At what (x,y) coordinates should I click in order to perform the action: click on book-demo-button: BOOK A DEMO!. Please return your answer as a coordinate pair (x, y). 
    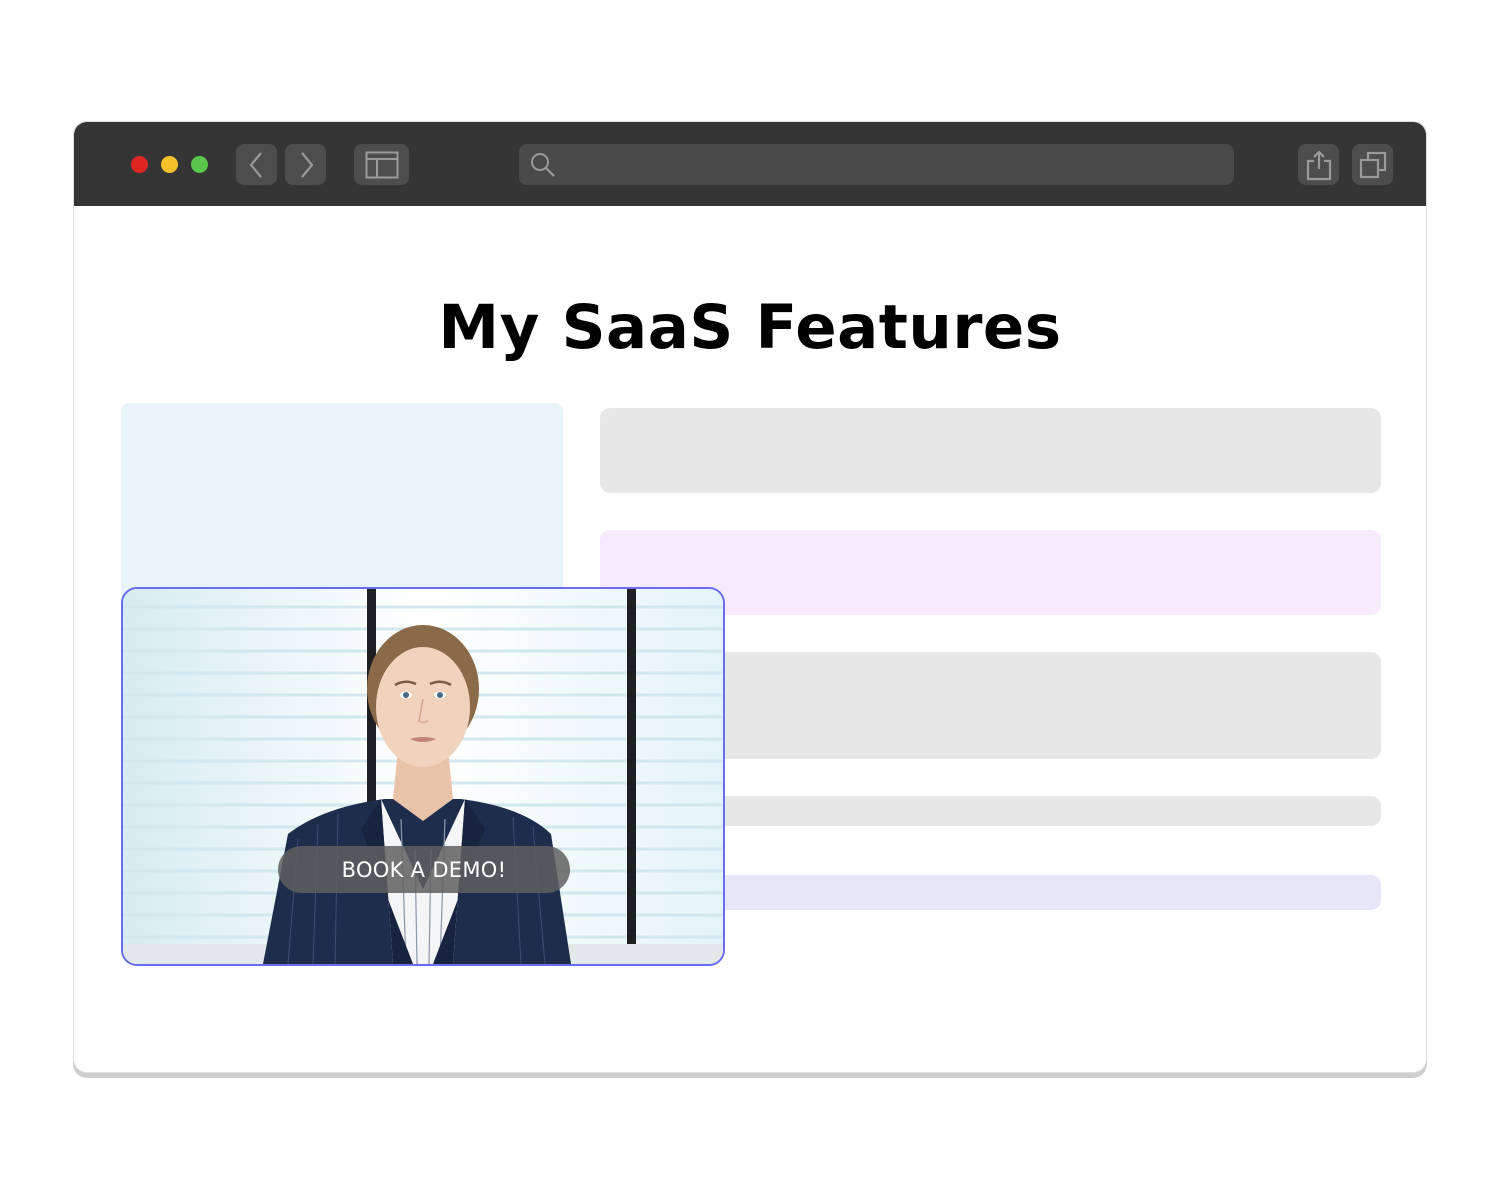
    Looking at the image, I should click on (424, 869).